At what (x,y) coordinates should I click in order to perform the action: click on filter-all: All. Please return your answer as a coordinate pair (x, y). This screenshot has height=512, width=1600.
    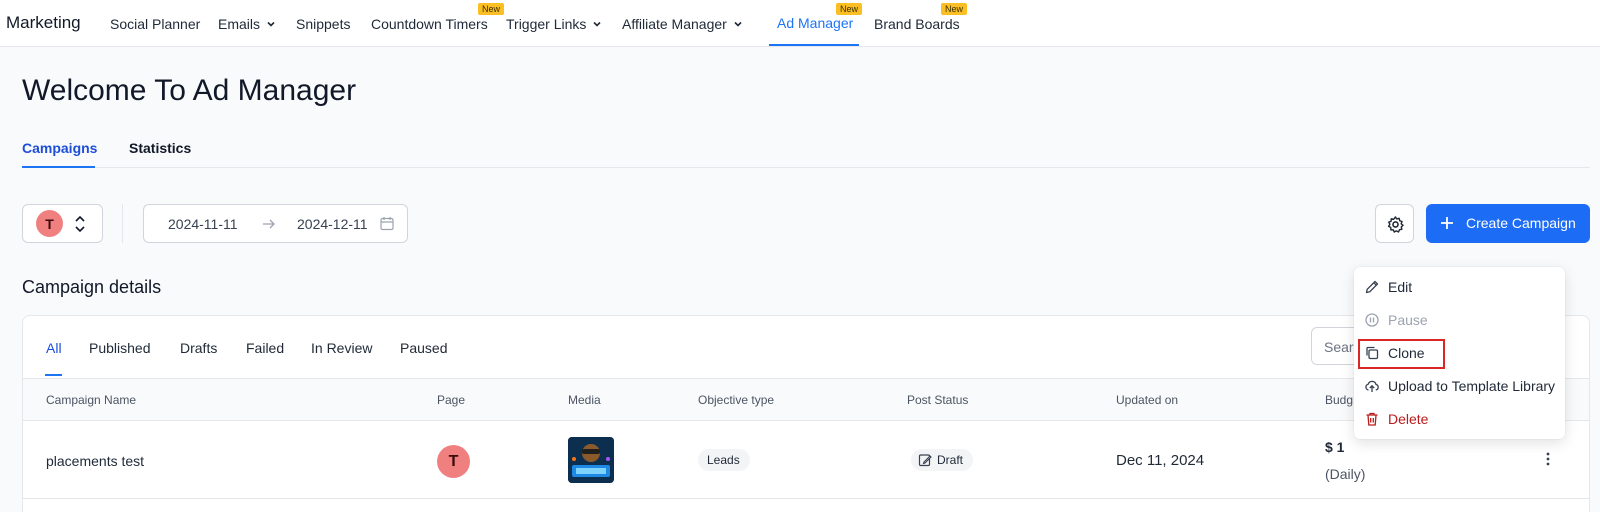
    Looking at the image, I should click on (54, 348).